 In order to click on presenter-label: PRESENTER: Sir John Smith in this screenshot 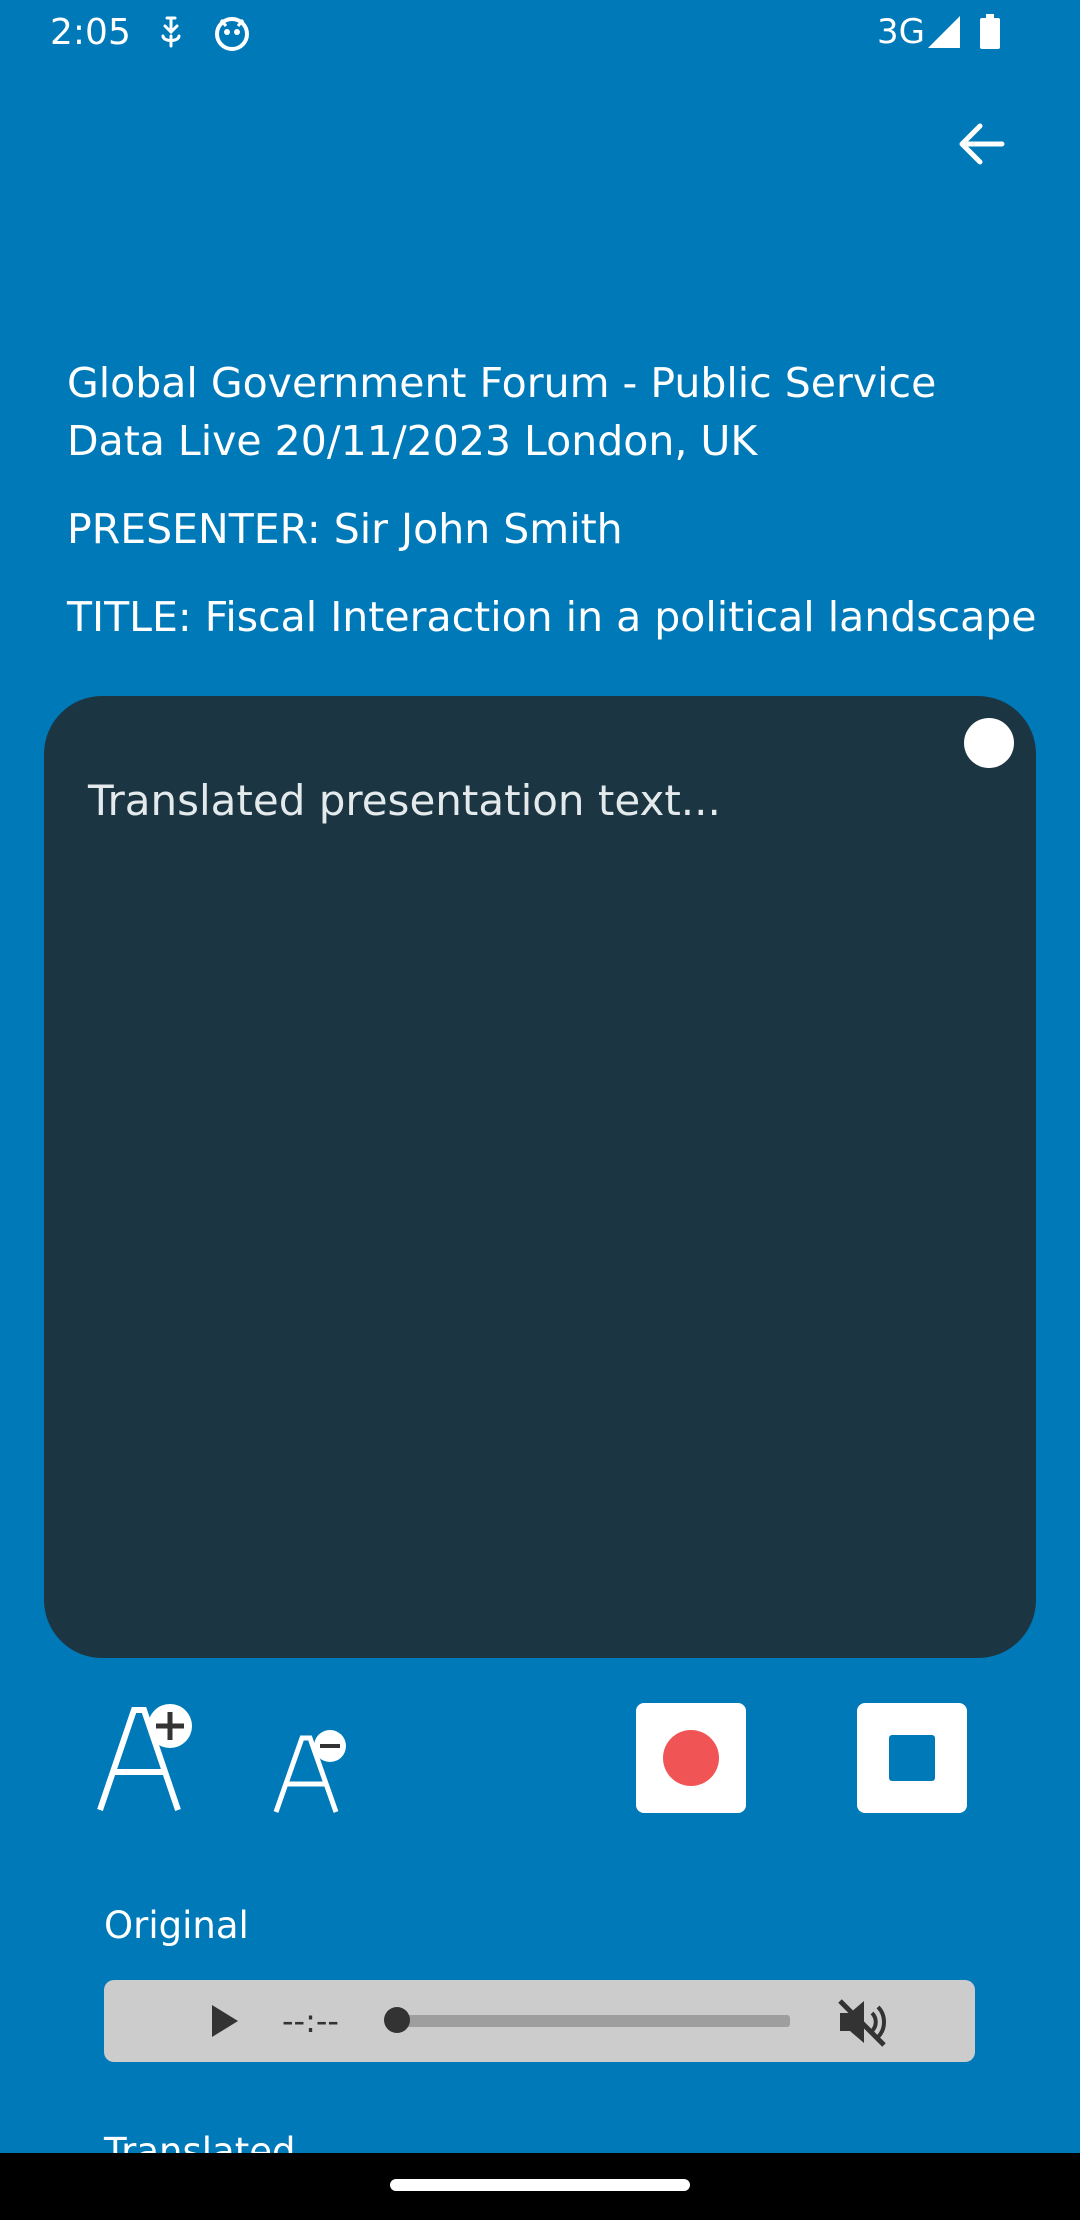, I will do `click(345, 529)`.